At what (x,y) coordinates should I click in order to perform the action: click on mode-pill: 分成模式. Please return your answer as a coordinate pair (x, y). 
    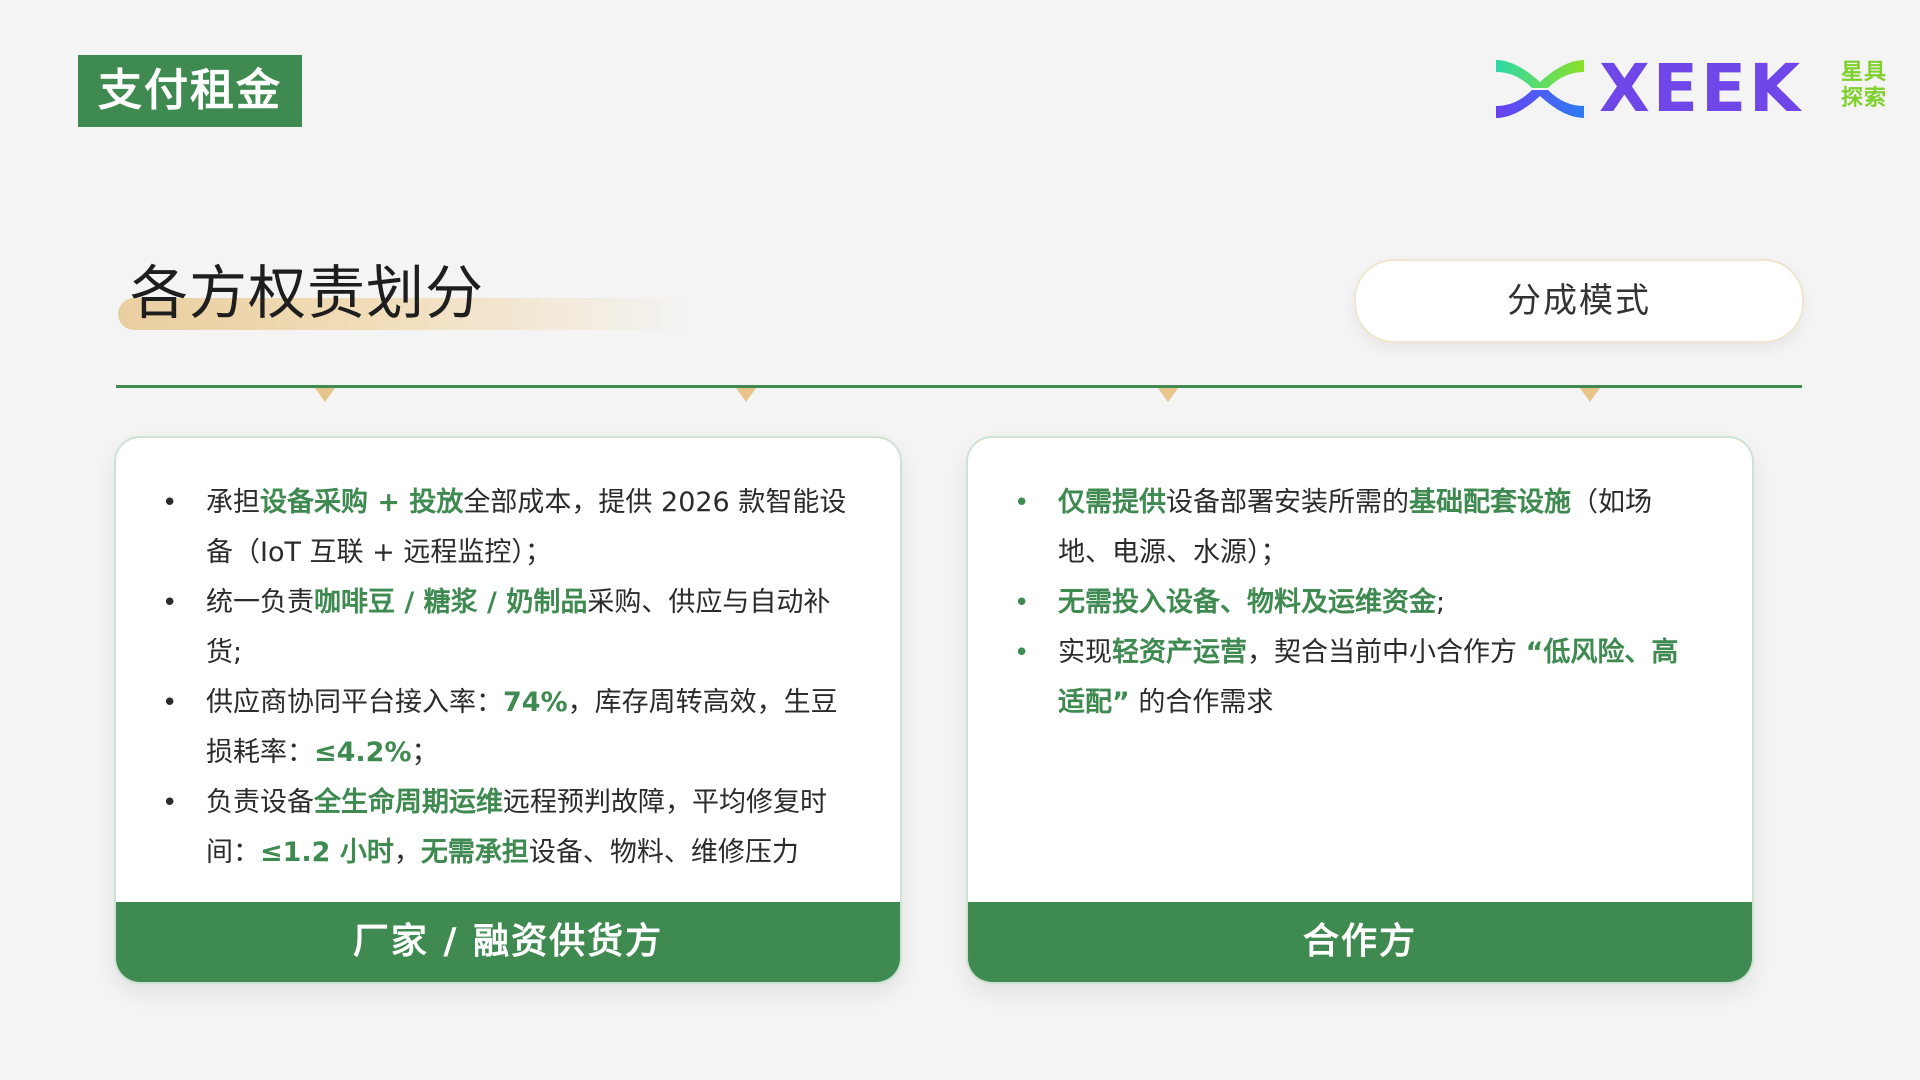
    Looking at the image, I should click on (1579, 301).